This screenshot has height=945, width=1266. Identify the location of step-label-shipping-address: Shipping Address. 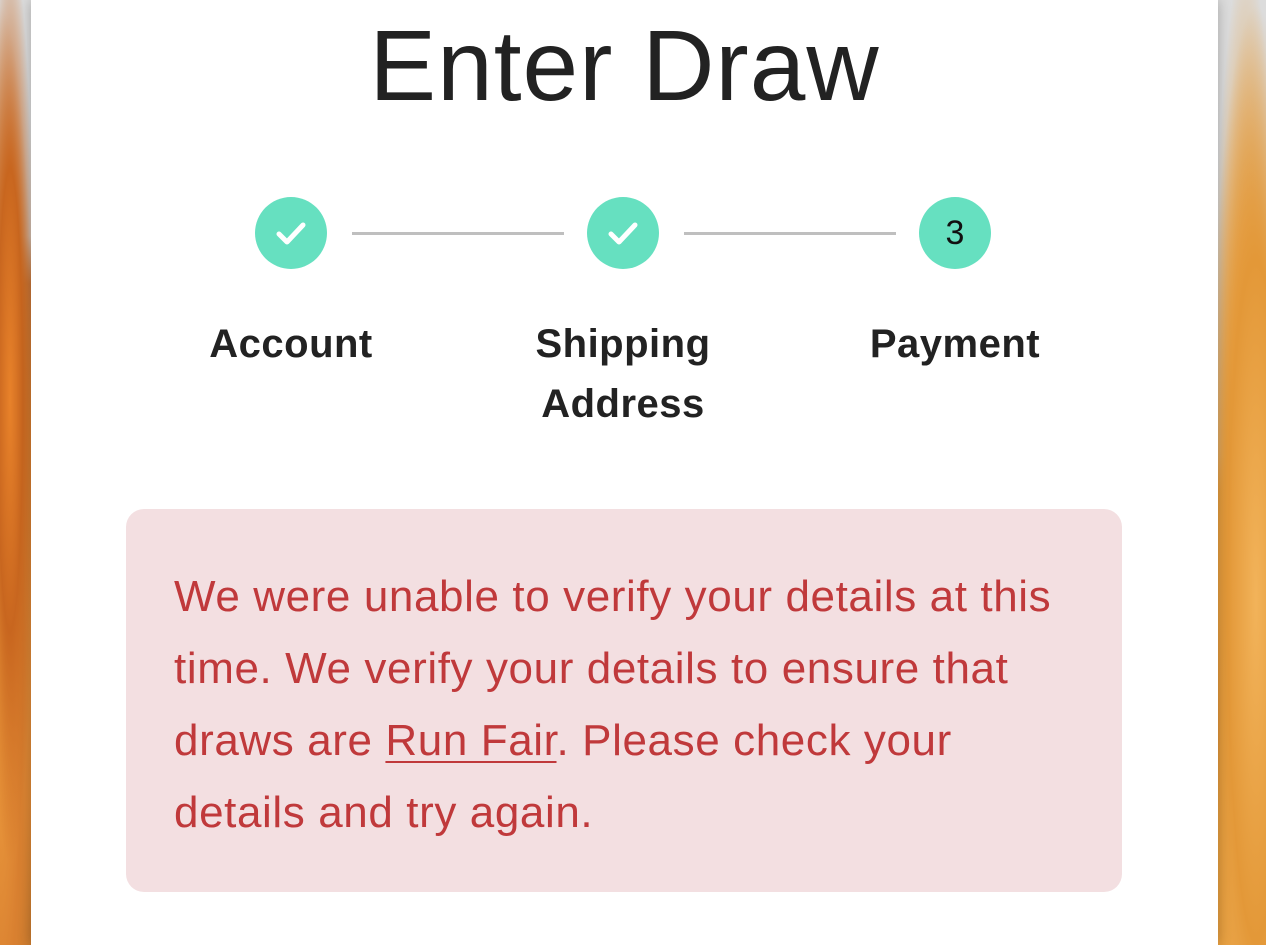
(623, 374).